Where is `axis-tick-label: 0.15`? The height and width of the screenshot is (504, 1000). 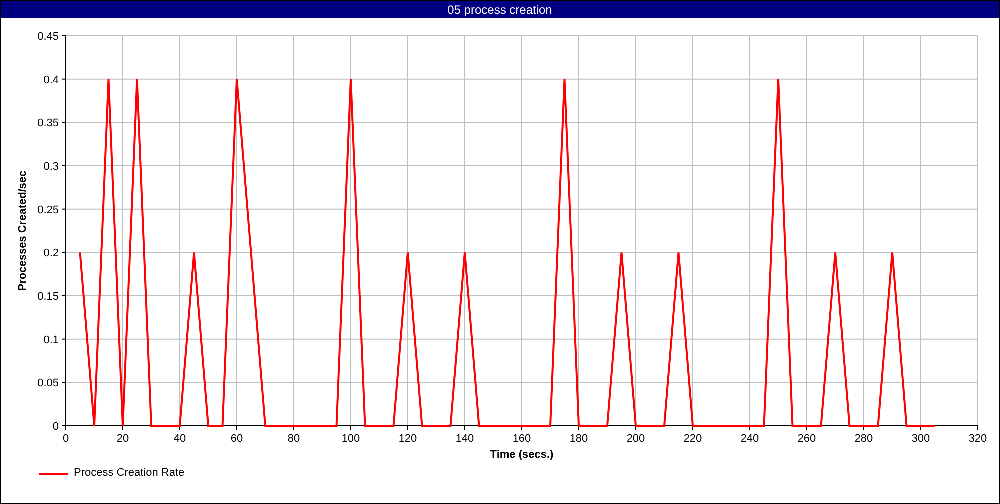
axis-tick-label: 0.15 is located at coordinates (48, 297).